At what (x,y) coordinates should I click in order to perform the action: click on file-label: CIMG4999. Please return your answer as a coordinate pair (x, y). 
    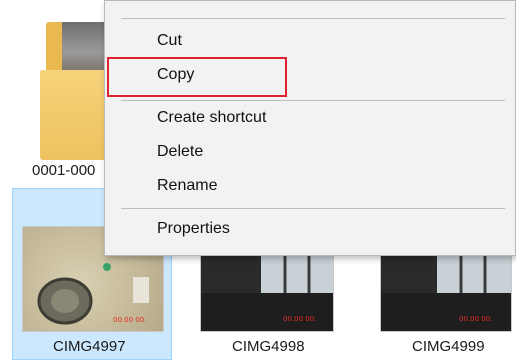
    Looking at the image, I should click on (448, 346).